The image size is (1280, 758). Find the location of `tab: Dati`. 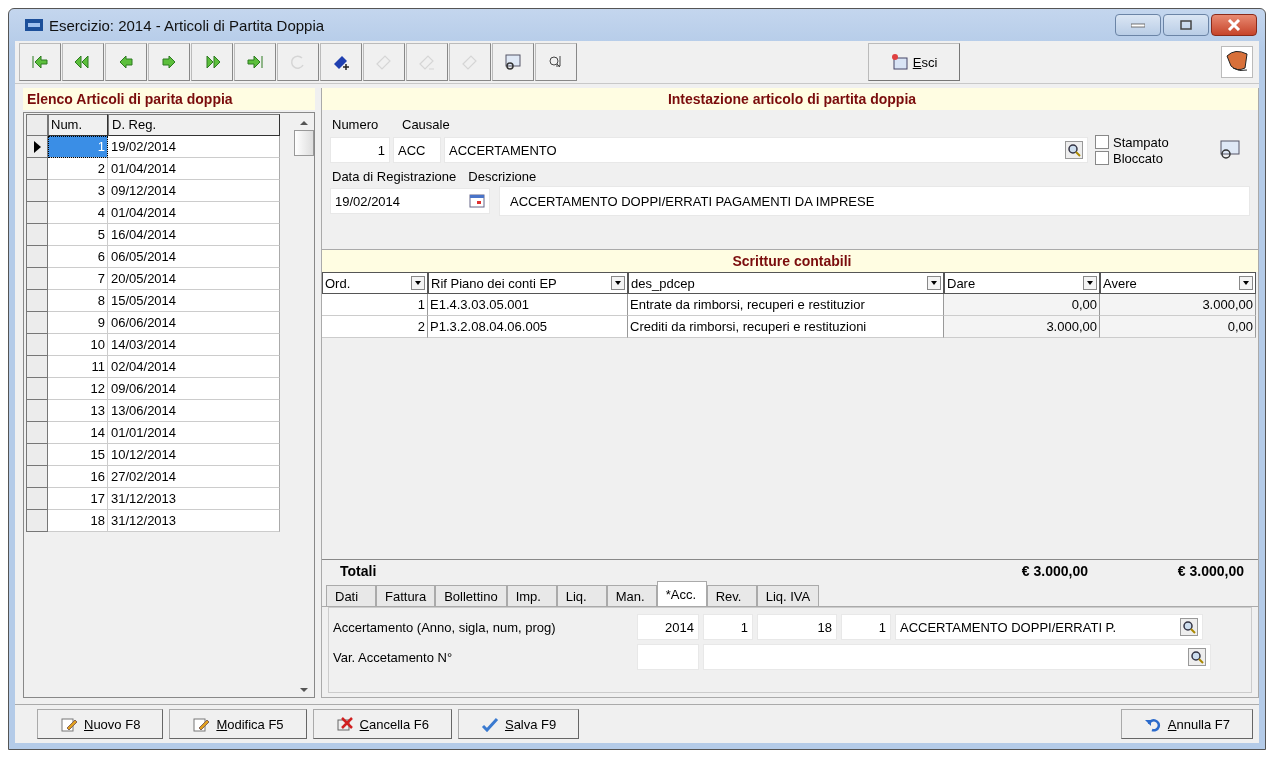

tab: Dati is located at coordinates (351, 595).